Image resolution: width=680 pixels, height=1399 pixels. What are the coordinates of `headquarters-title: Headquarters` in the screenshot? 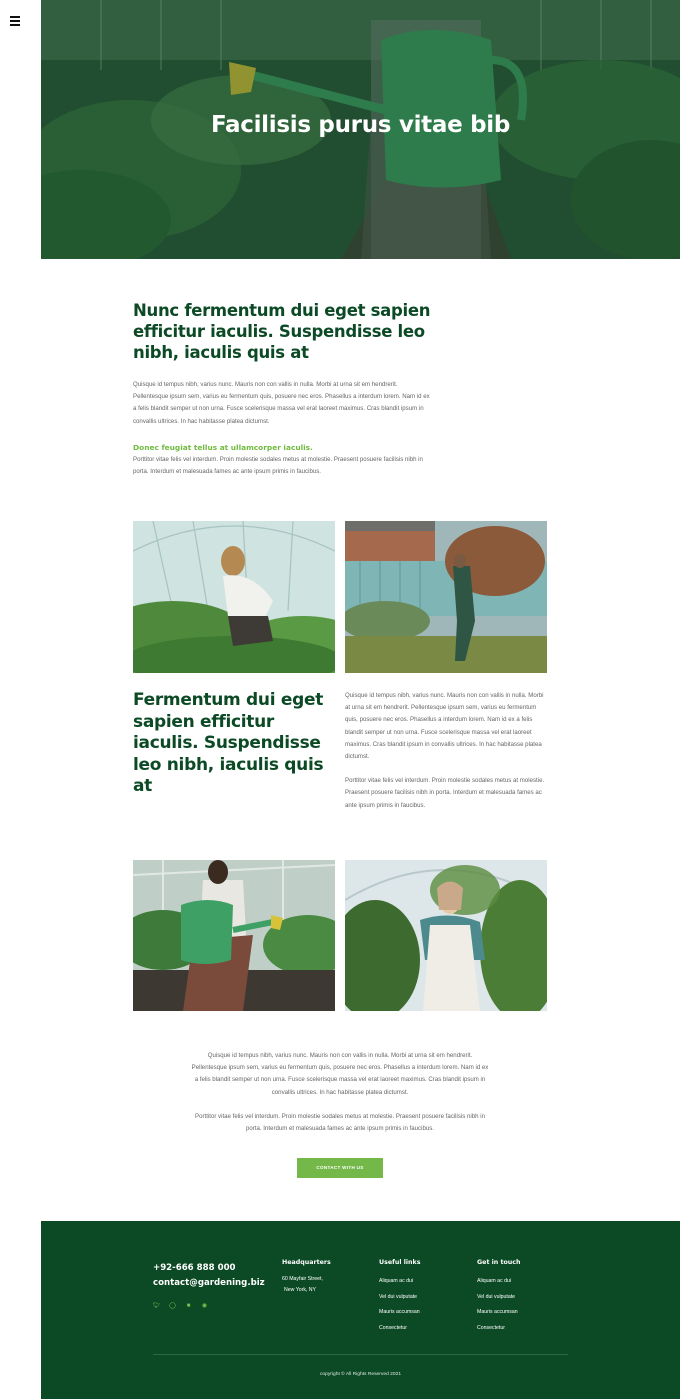 It's located at (306, 1262).